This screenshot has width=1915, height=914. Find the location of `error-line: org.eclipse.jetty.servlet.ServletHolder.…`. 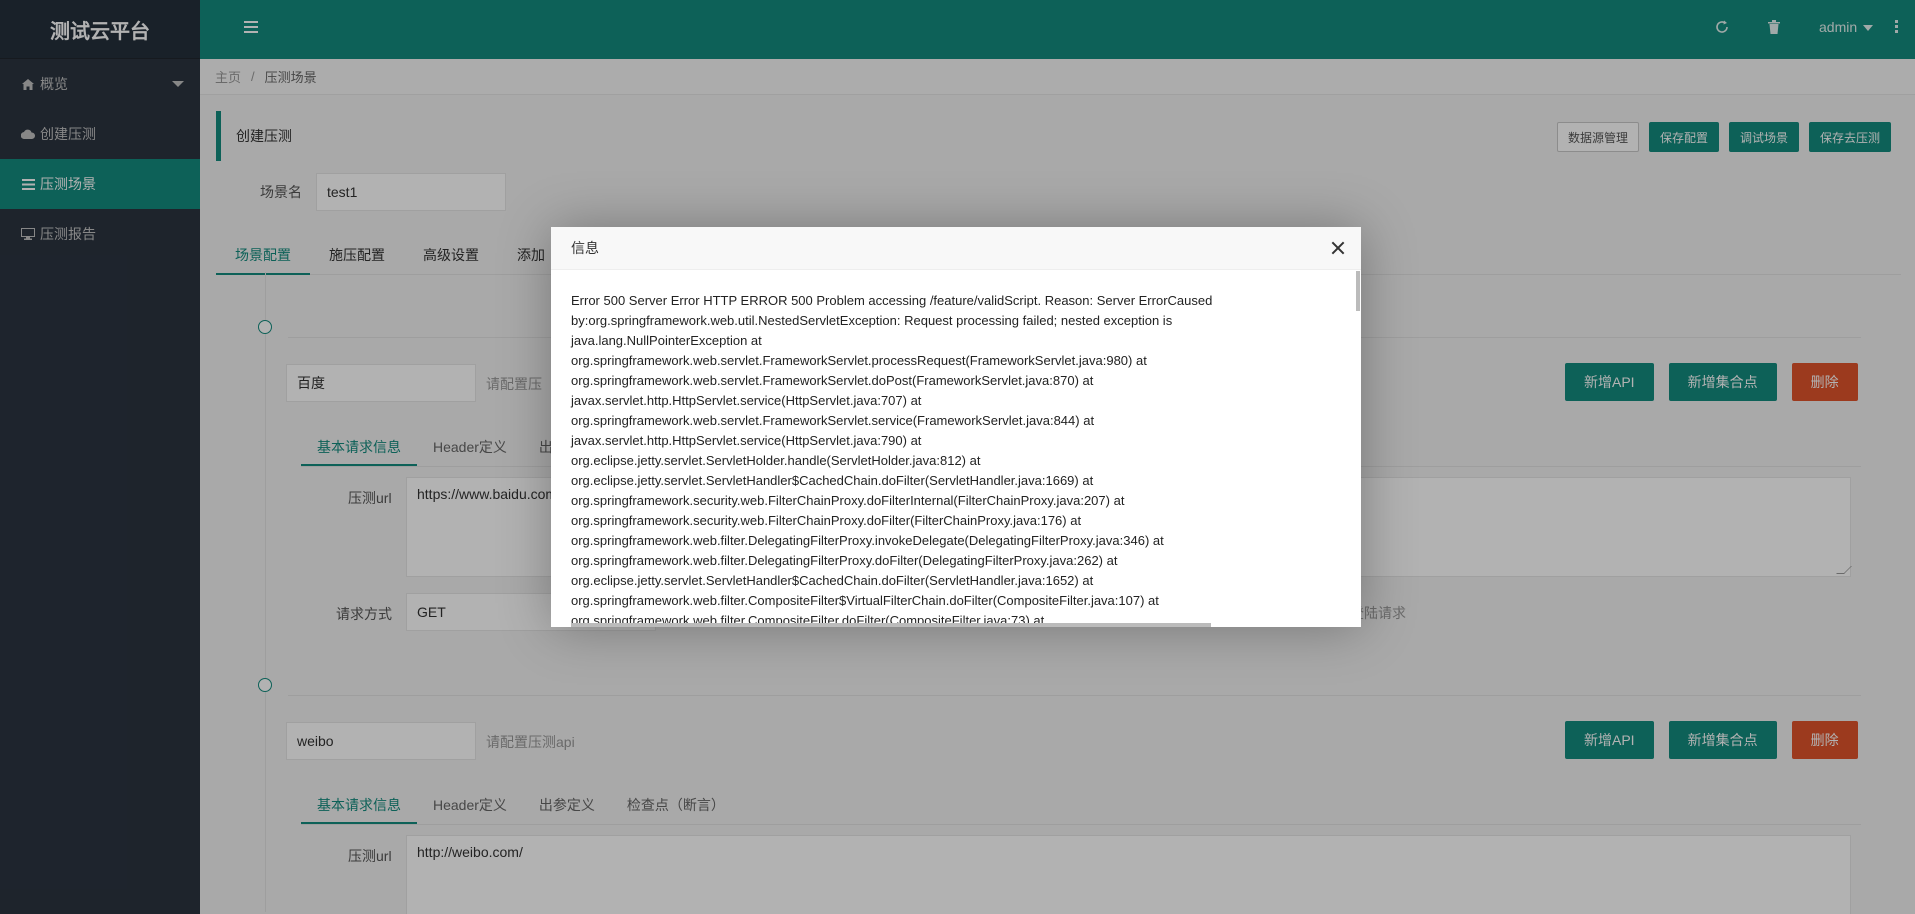

error-line: org.eclipse.jetty.servlet.ServletHolder.… is located at coordinates (776, 460).